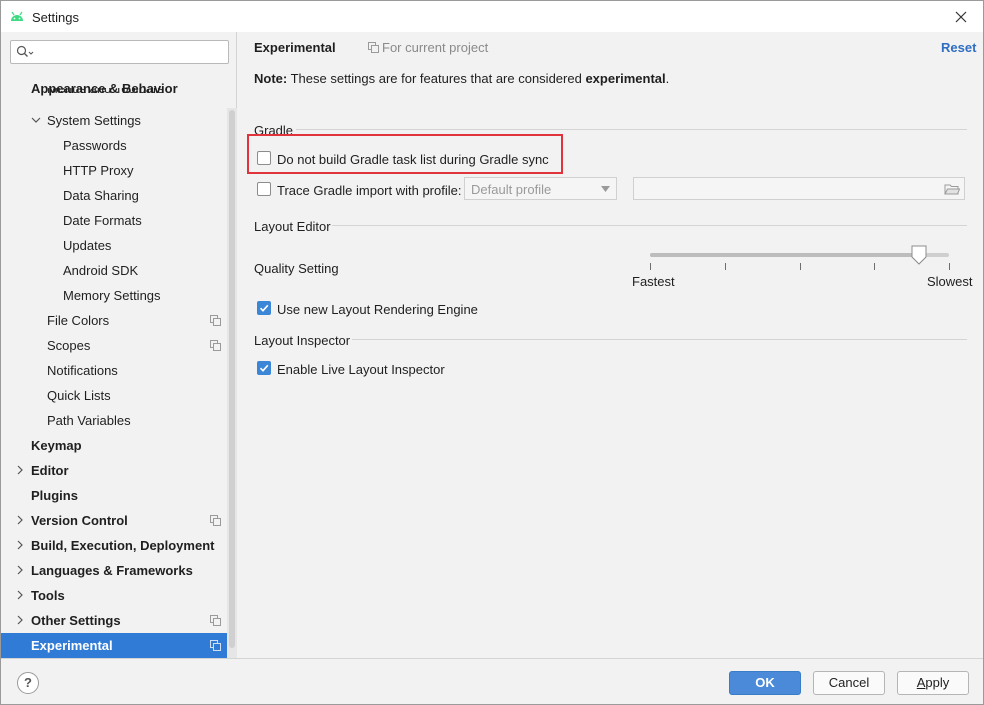 This screenshot has width=984, height=705. Describe the element at coordinates (114, 395) in the screenshot. I see `tree-item-quick-lists: Quick Lists` at that location.